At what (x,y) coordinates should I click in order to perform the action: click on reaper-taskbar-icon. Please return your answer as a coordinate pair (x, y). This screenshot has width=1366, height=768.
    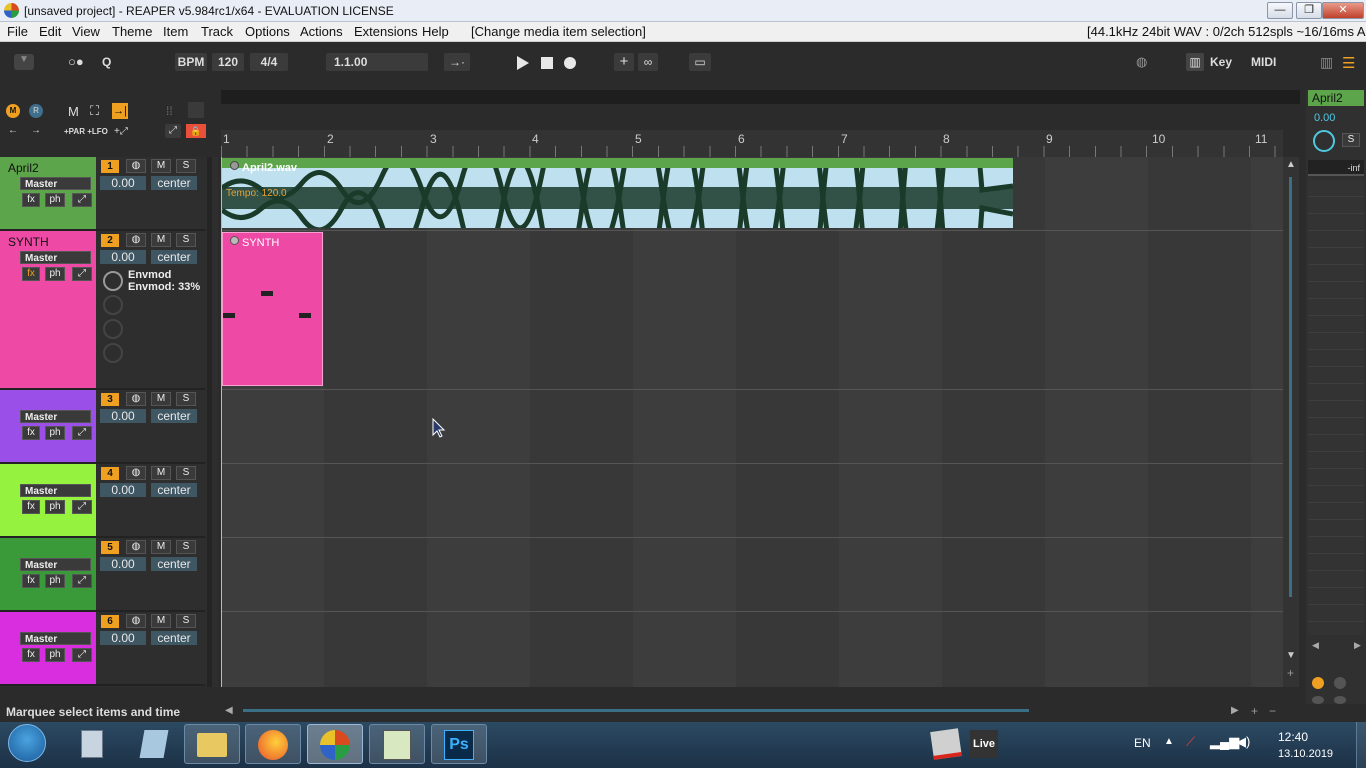
    Looking at the image, I should click on (335, 744).